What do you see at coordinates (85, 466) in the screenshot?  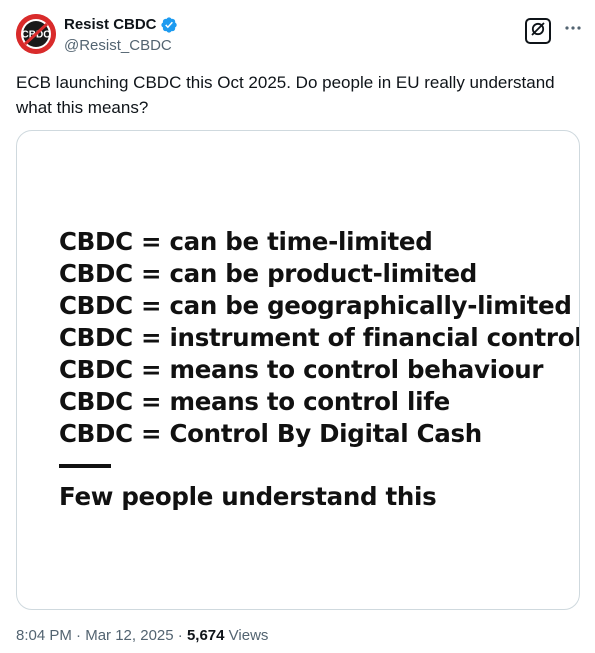 I see `media-divider` at bounding box center [85, 466].